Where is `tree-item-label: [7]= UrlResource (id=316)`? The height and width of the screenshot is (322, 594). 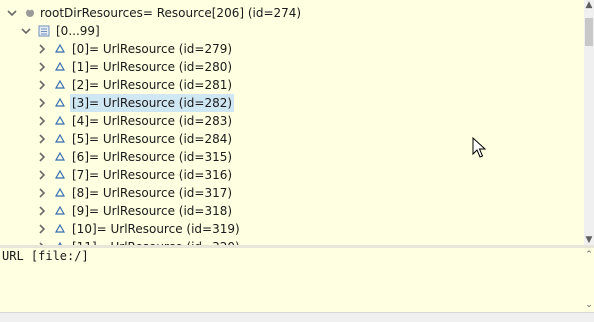 tree-item-label: [7]= UrlResource (id=316) is located at coordinates (152, 175).